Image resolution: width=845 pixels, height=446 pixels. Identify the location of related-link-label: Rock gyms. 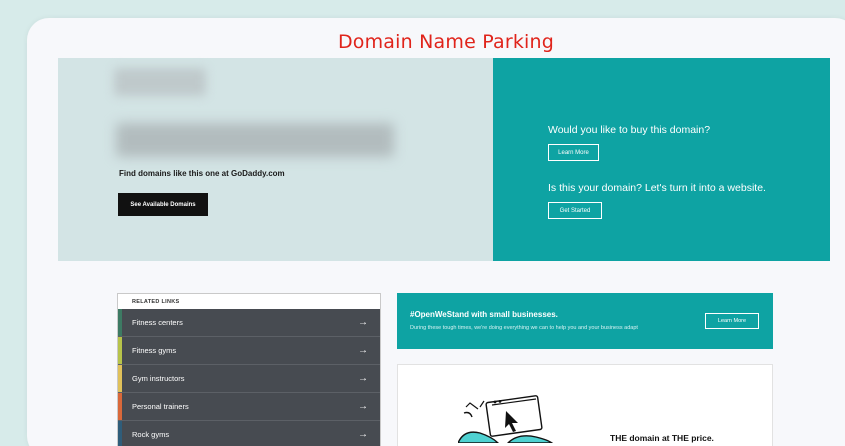
(151, 434).